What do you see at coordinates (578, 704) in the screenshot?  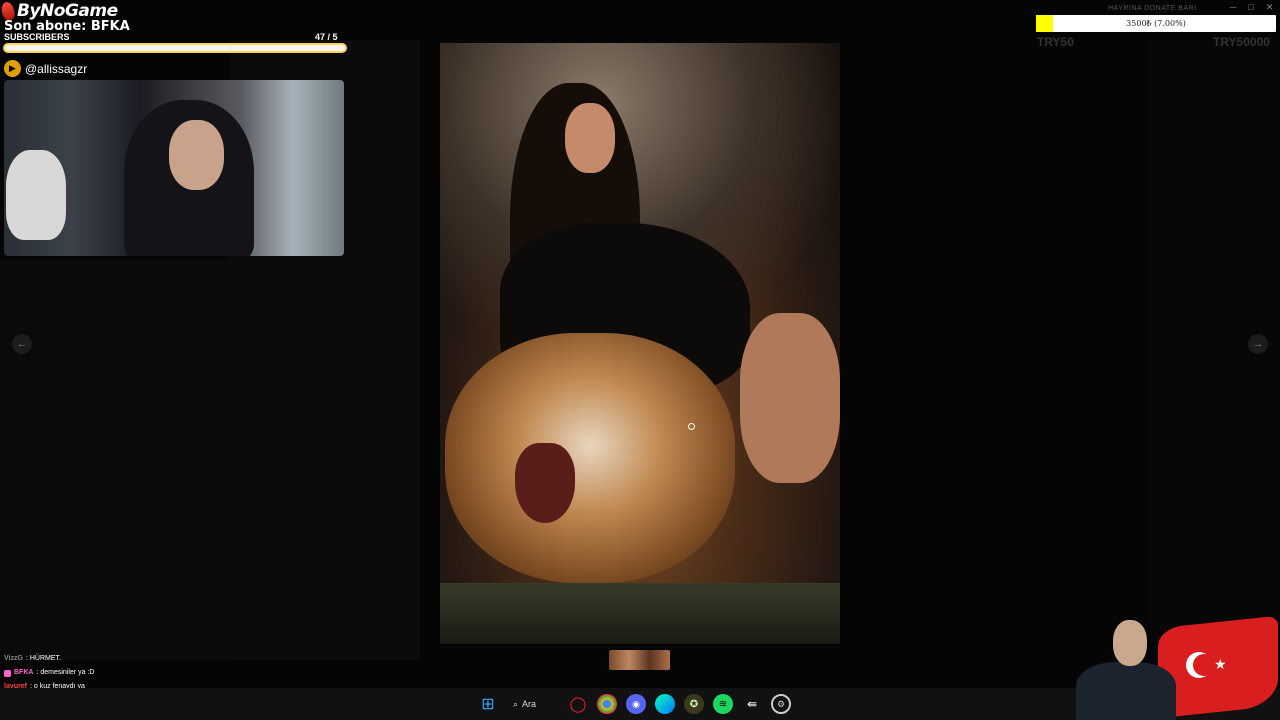 I see `opera-icon: ◯` at bounding box center [578, 704].